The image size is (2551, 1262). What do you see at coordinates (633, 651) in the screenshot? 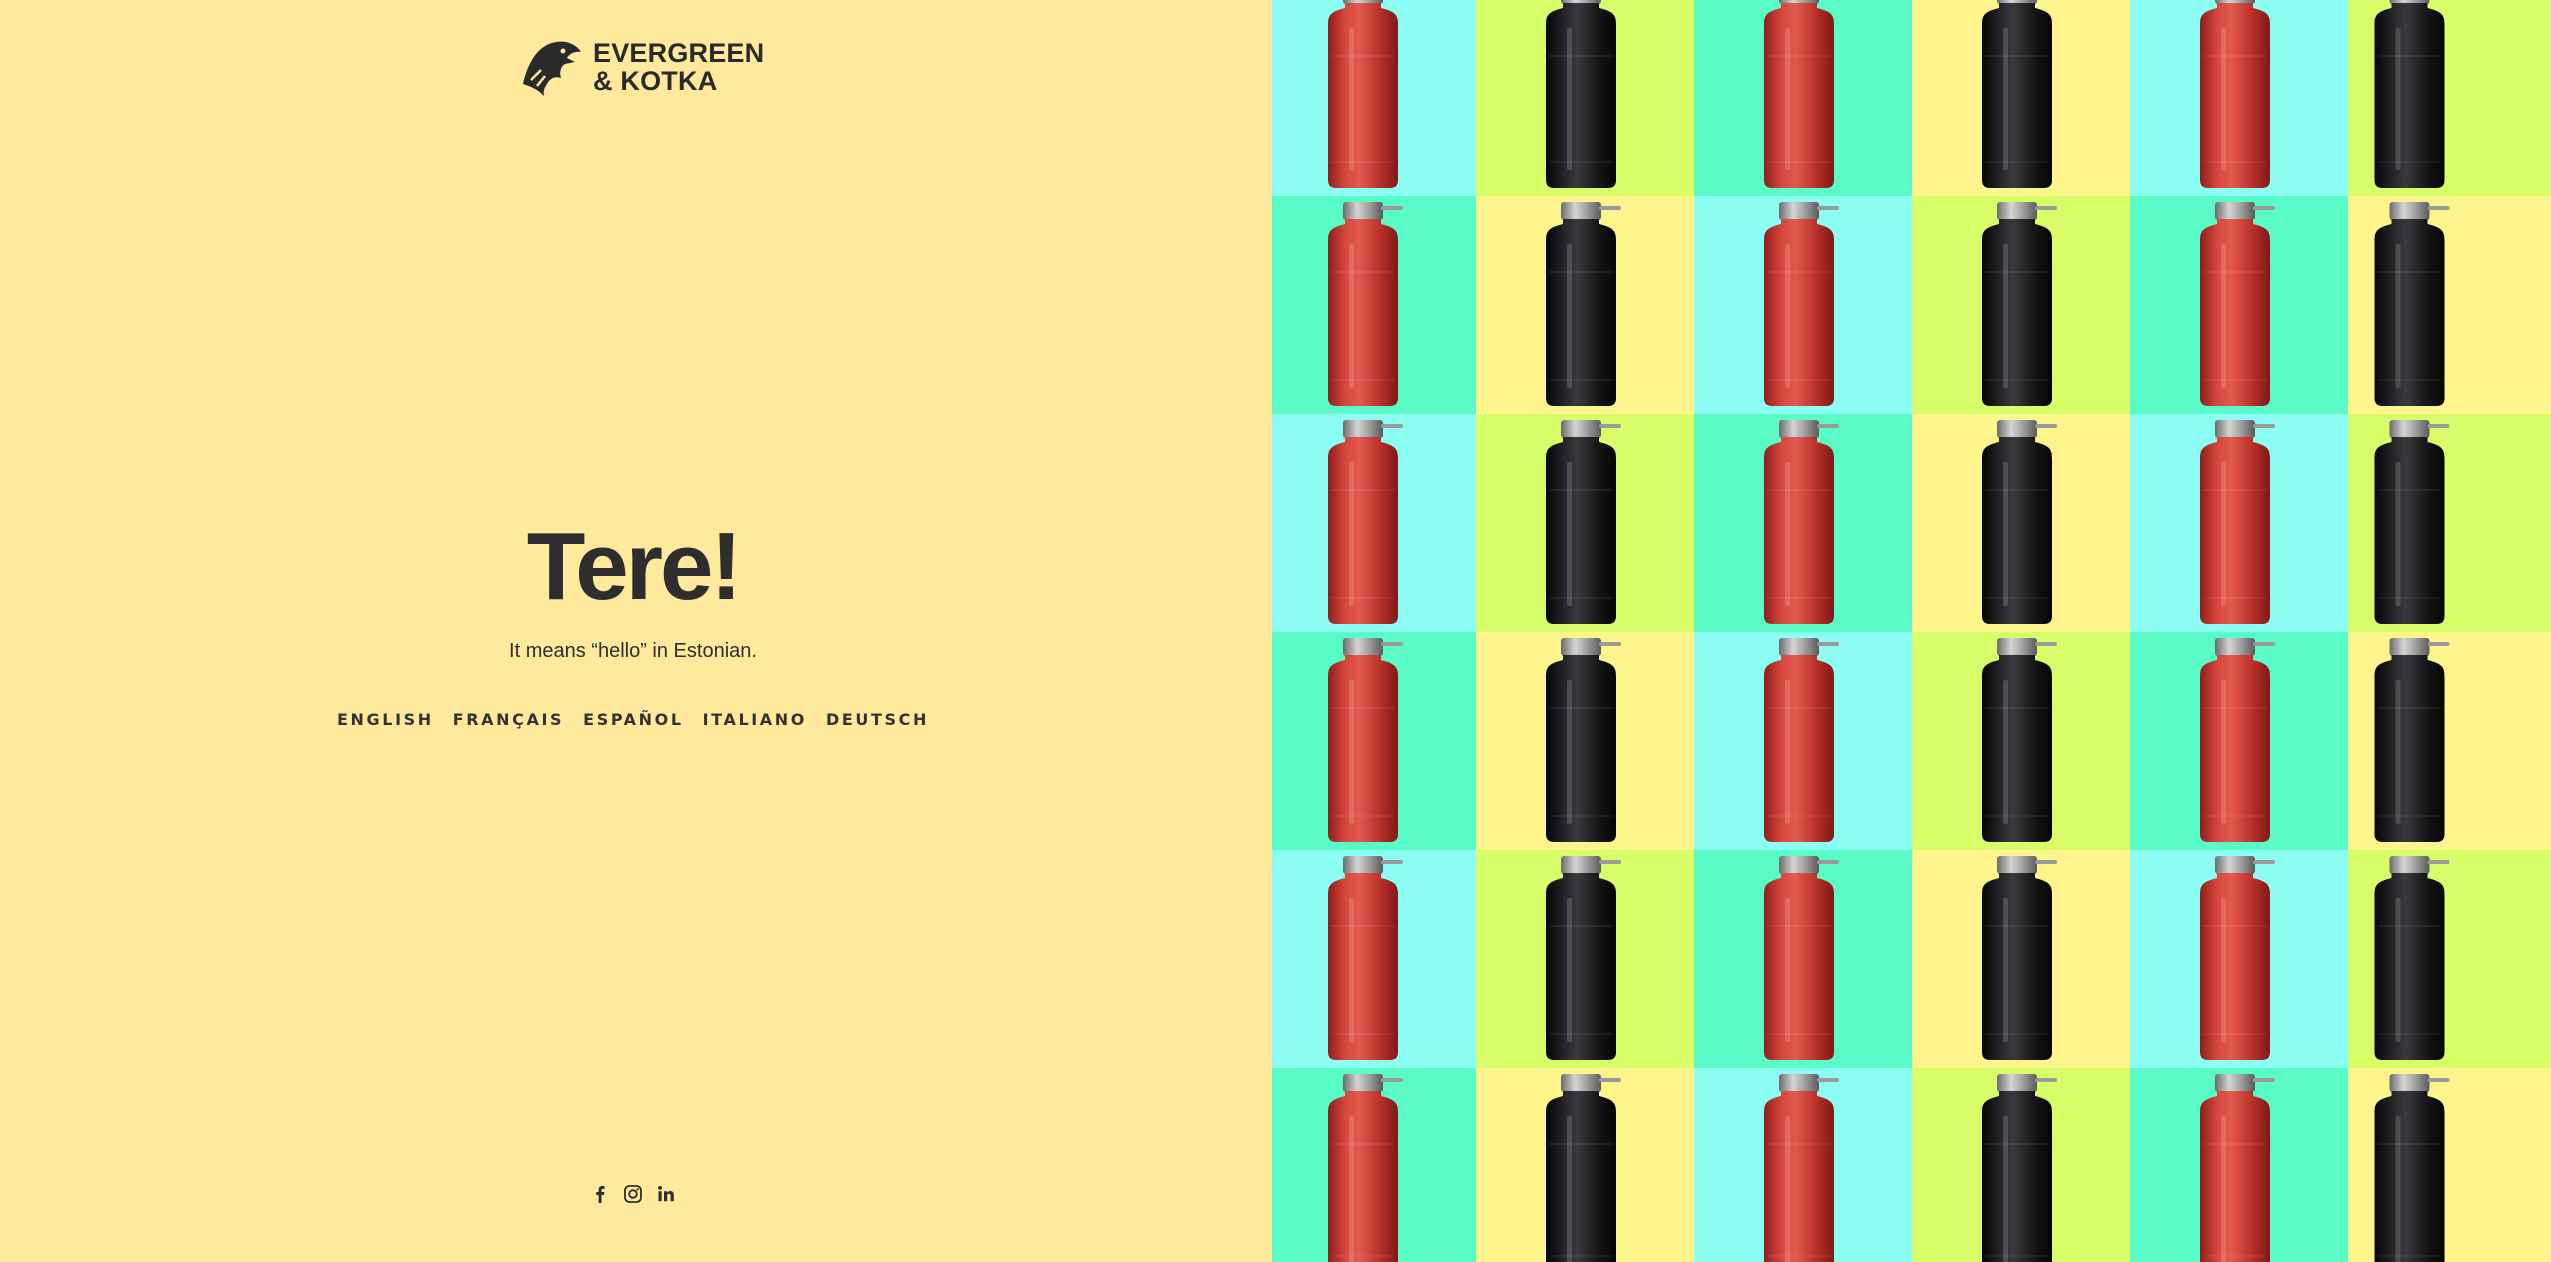
I see `subheadline: It means “hello” in Estonian.` at bounding box center [633, 651].